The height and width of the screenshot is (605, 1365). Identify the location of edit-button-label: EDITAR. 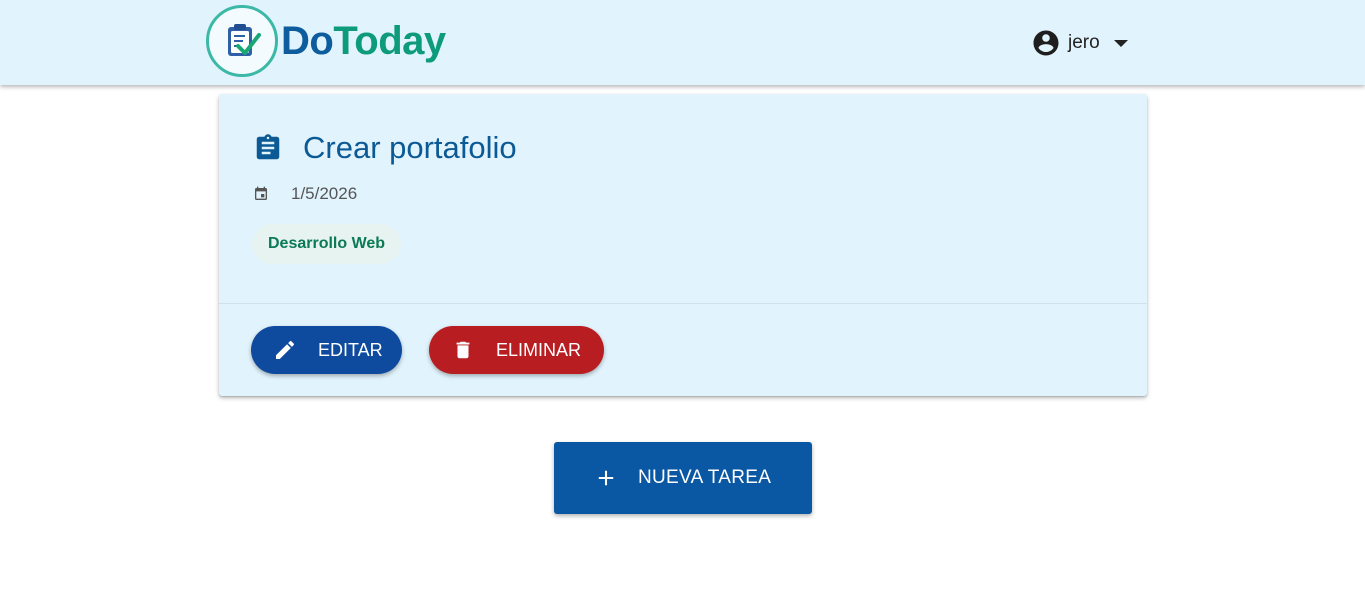
(350, 349).